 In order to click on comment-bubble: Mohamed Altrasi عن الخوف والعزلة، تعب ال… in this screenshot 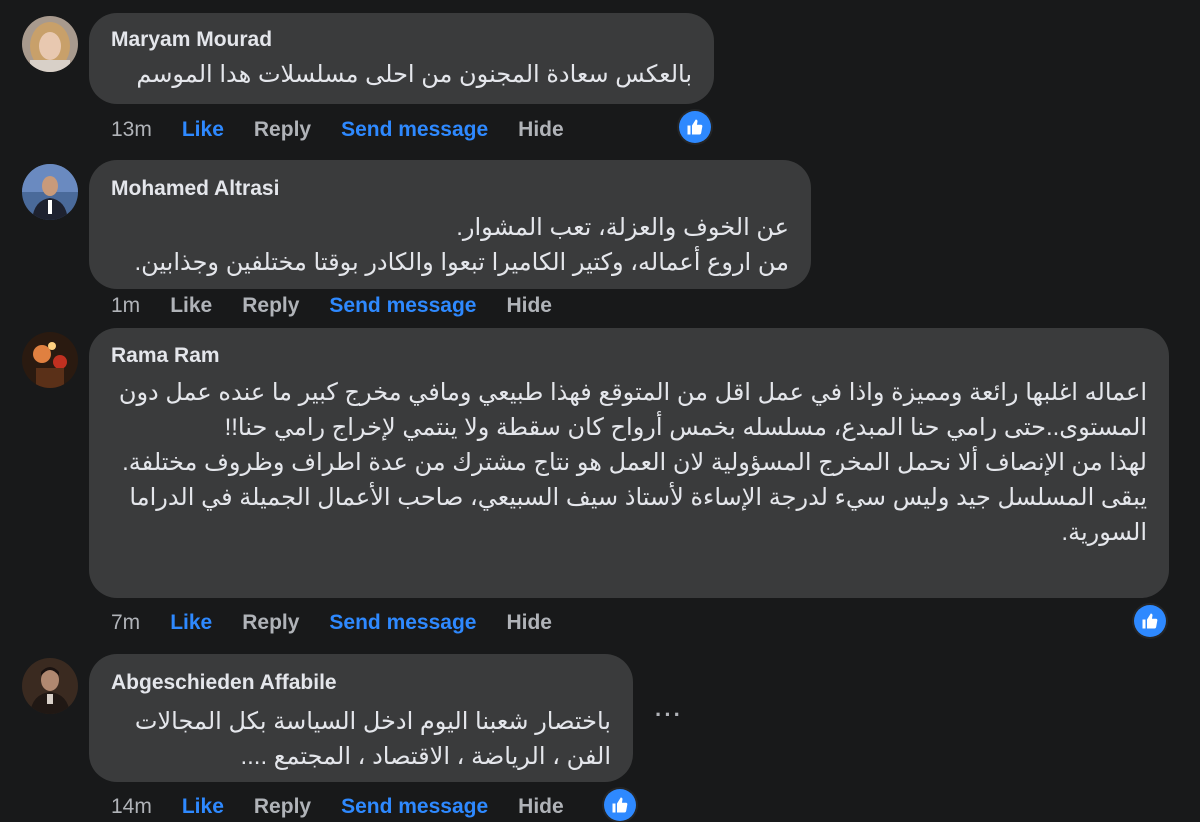, I will do `click(450, 224)`.